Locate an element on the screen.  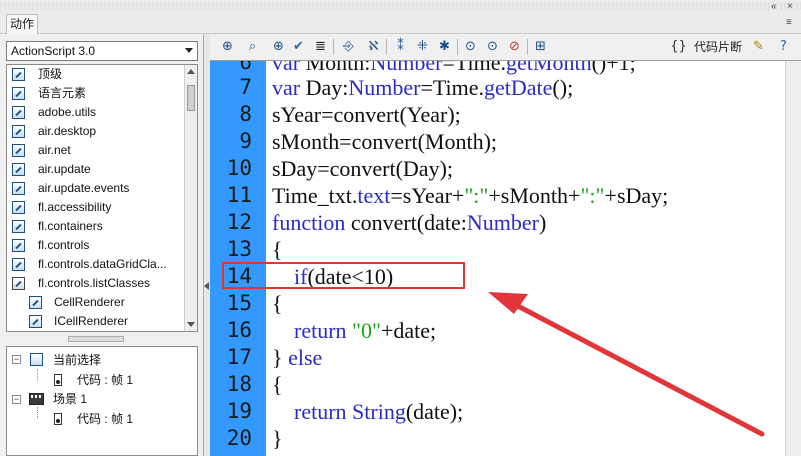
line-number: 7 is located at coordinates (245, 87).